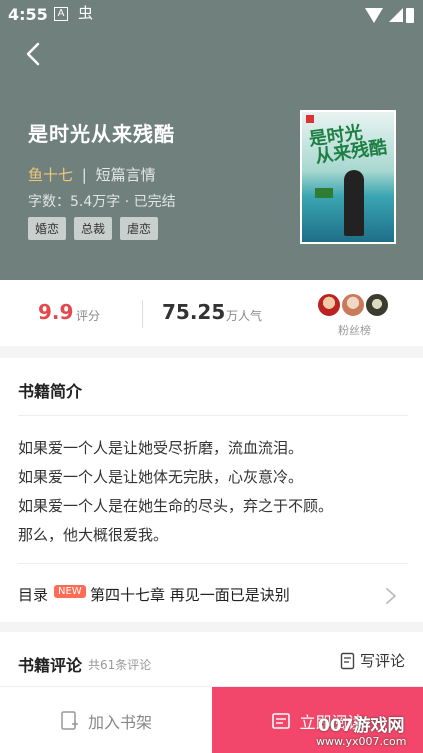 The width and height of the screenshot is (423, 753). I want to click on intro-line: 如果爱一个人是让她受尽折磨，流血流泪。, so click(161, 448).